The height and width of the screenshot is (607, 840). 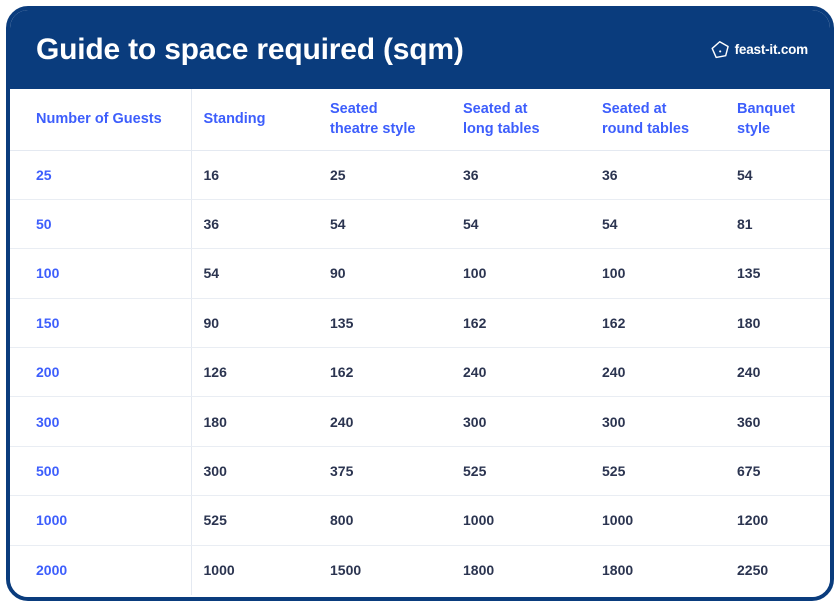 I want to click on cell-theatre: 54, so click(x=384, y=224).